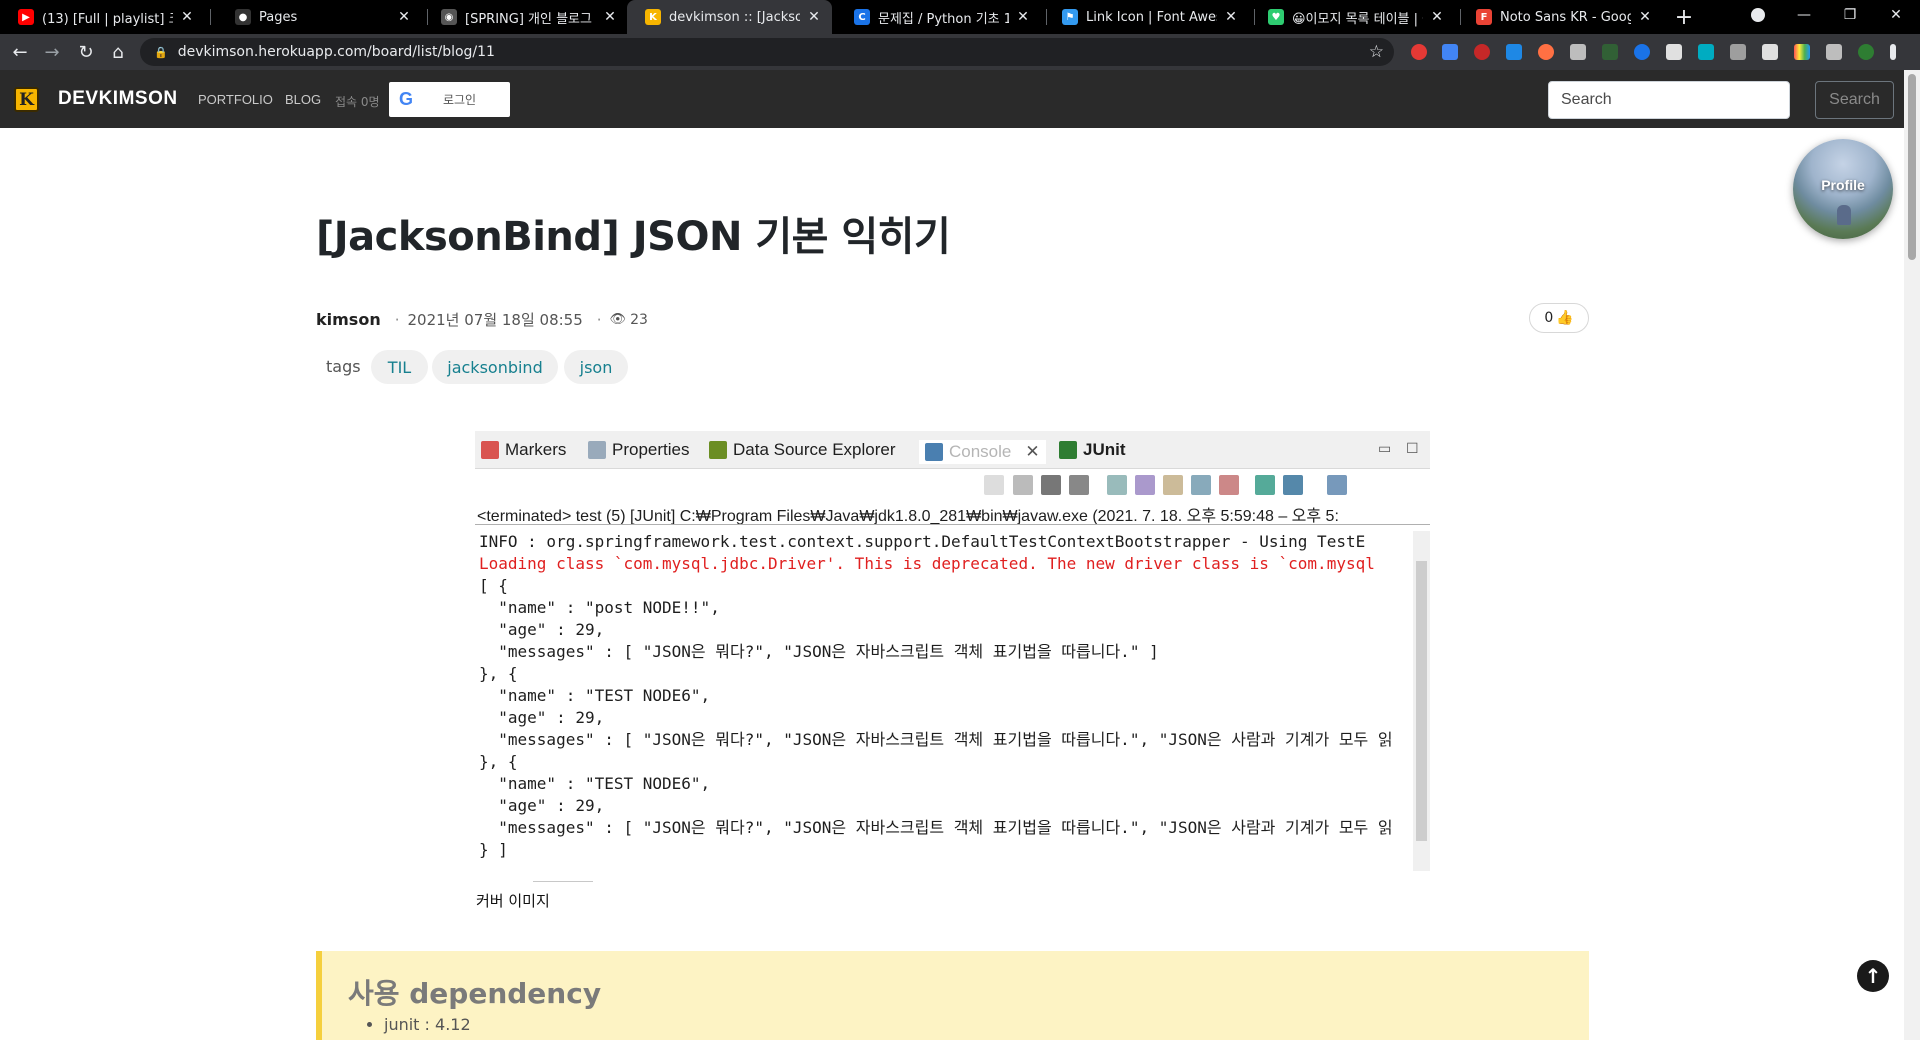 The width and height of the screenshot is (1920, 1040). Describe the element at coordinates (1850, 15) in the screenshot. I see `restore-button: ❐` at that location.